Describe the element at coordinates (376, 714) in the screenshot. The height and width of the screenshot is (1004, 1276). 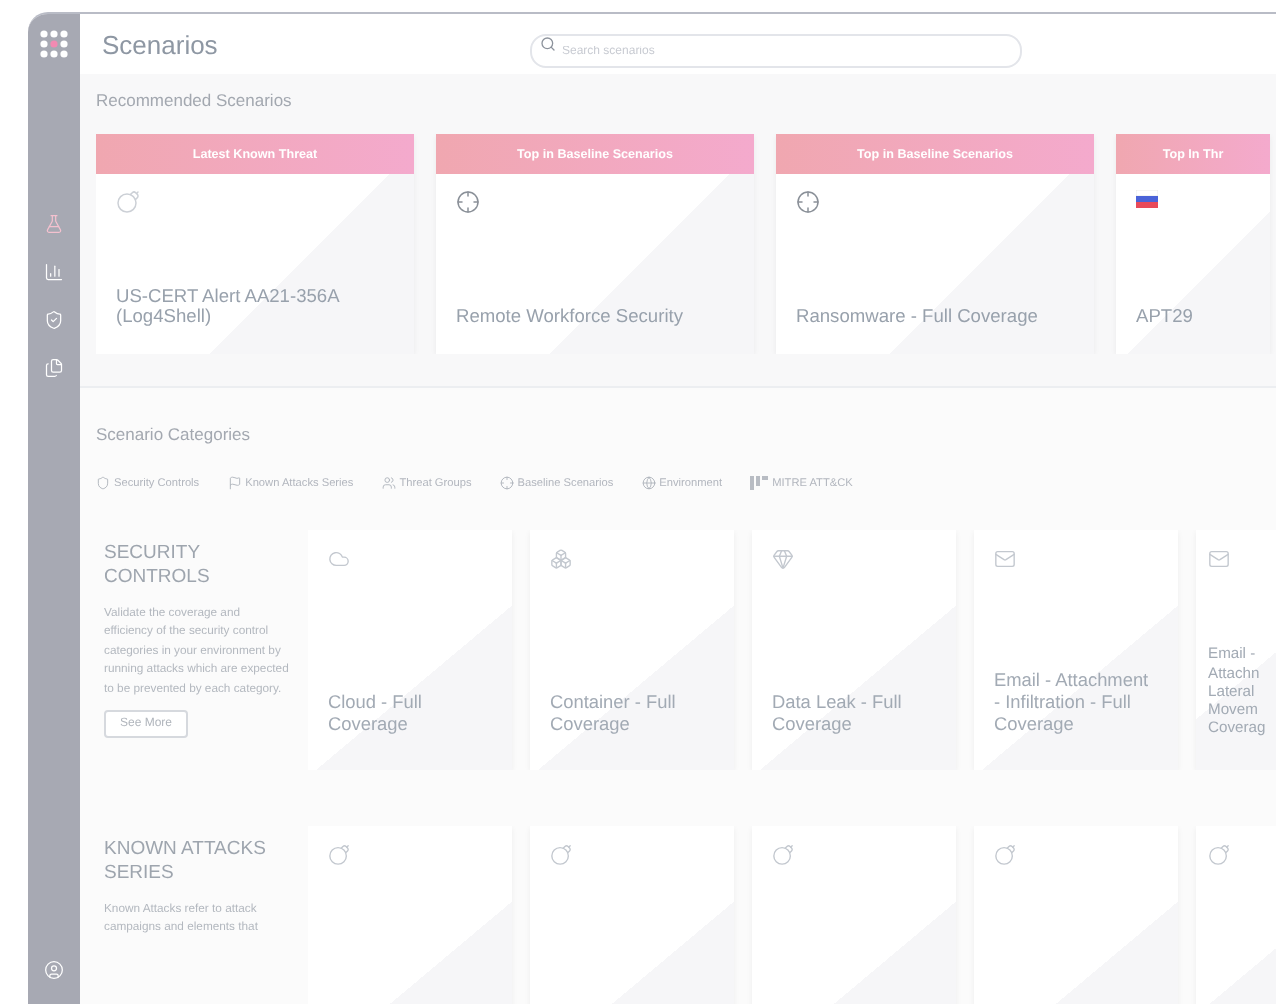
I see `card-title: Cloud - Full Coverage` at that location.